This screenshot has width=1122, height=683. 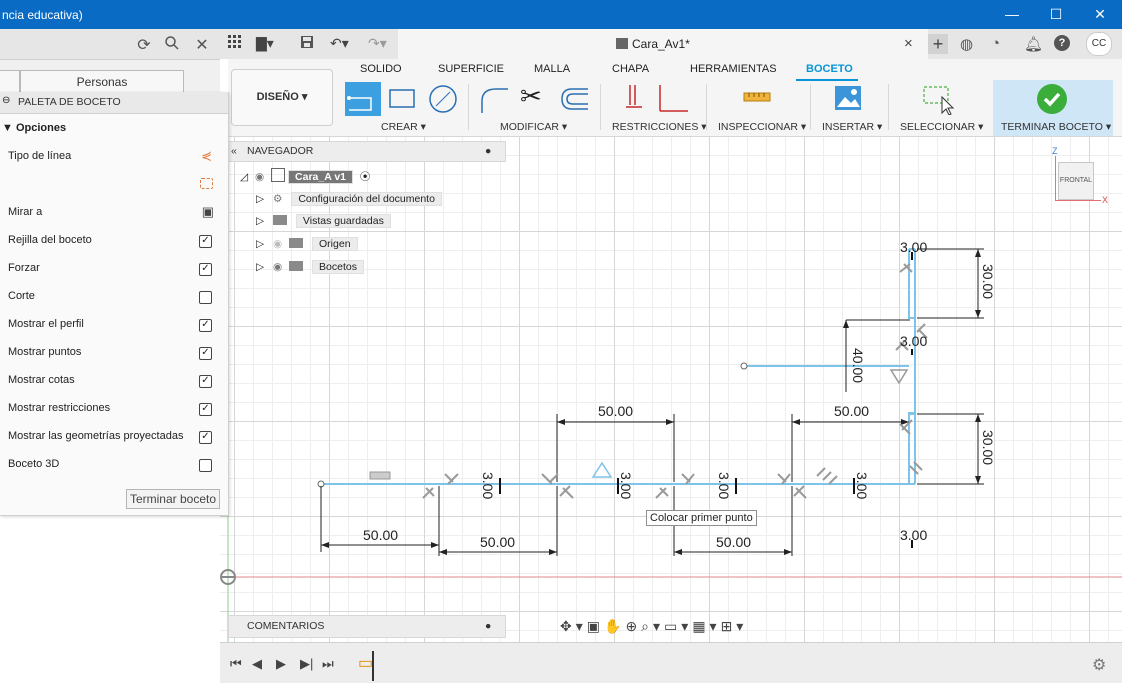 I want to click on finish-sketch-button: Terminar boceto, so click(x=173, y=499).